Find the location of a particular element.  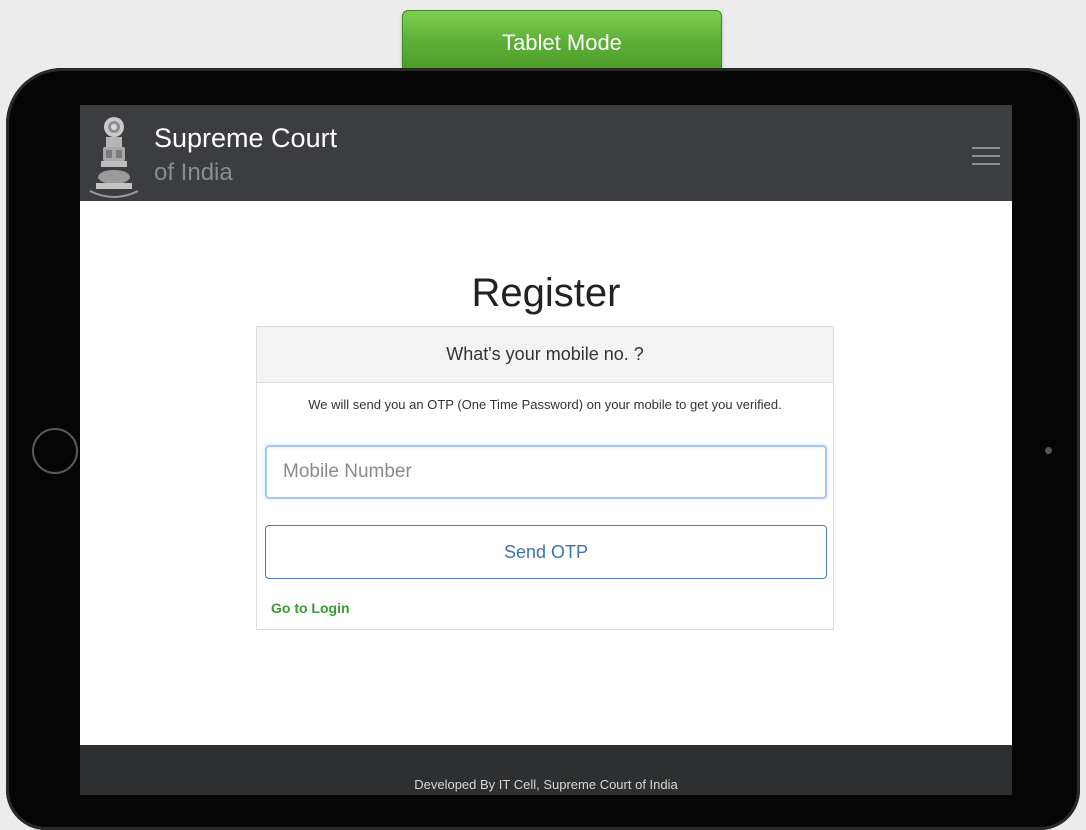

mobile-number-input is located at coordinates (546, 472).